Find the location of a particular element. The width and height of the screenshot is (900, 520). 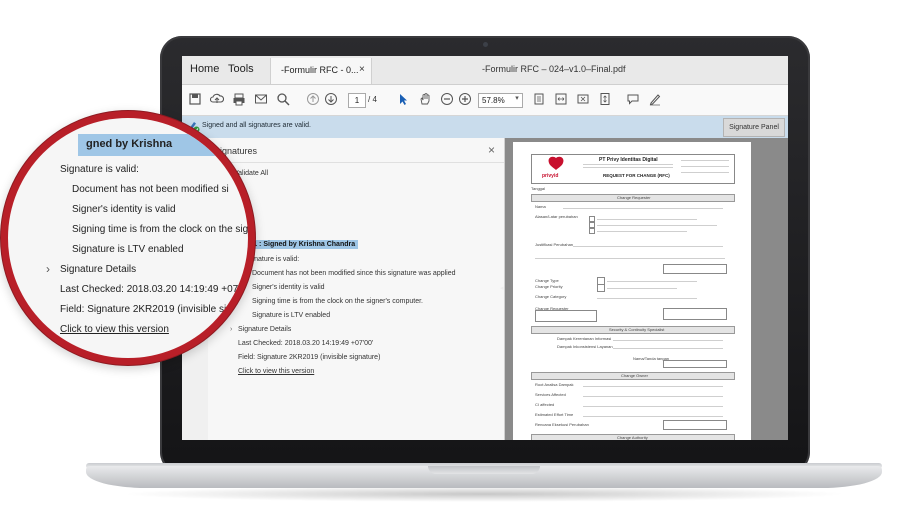

next-page-icon is located at coordinates (331, 99).